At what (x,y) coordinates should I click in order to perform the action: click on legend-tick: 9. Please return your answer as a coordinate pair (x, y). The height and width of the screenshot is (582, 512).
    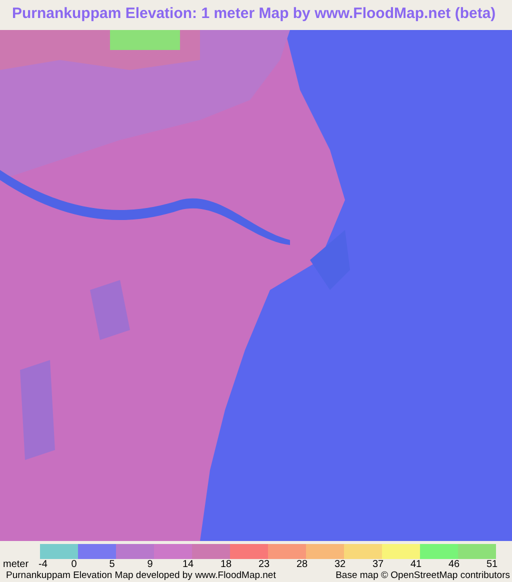
    Looking at the image, I should click on (150, 564).